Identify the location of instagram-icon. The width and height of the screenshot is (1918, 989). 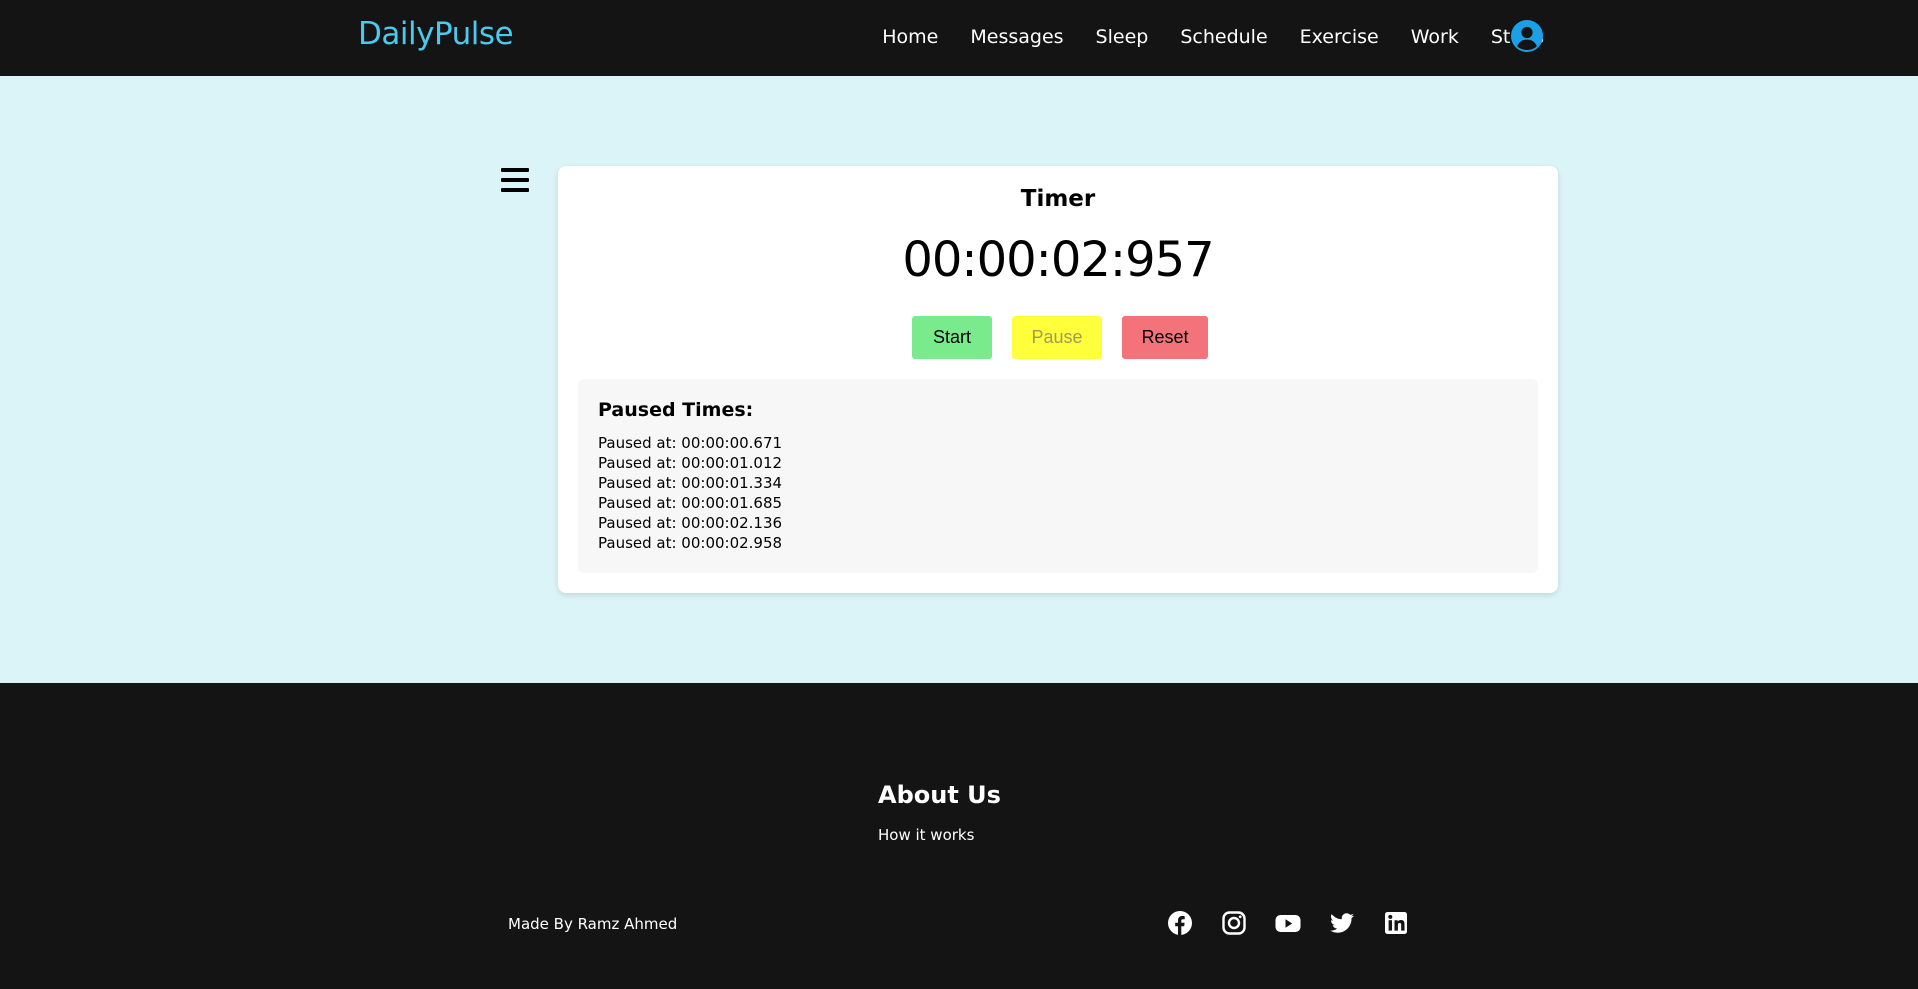
(1234, 923).